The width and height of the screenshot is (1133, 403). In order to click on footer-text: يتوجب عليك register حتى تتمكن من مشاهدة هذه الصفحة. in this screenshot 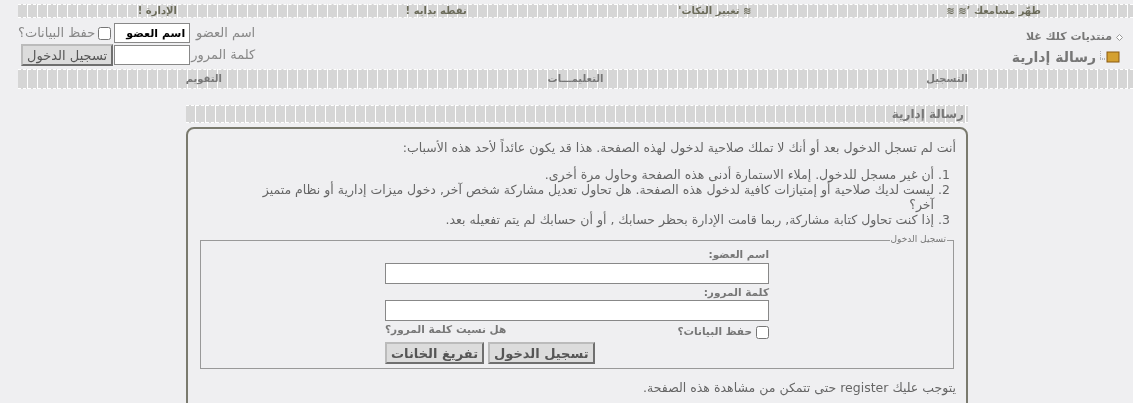, I will do `click(799, 388)`.